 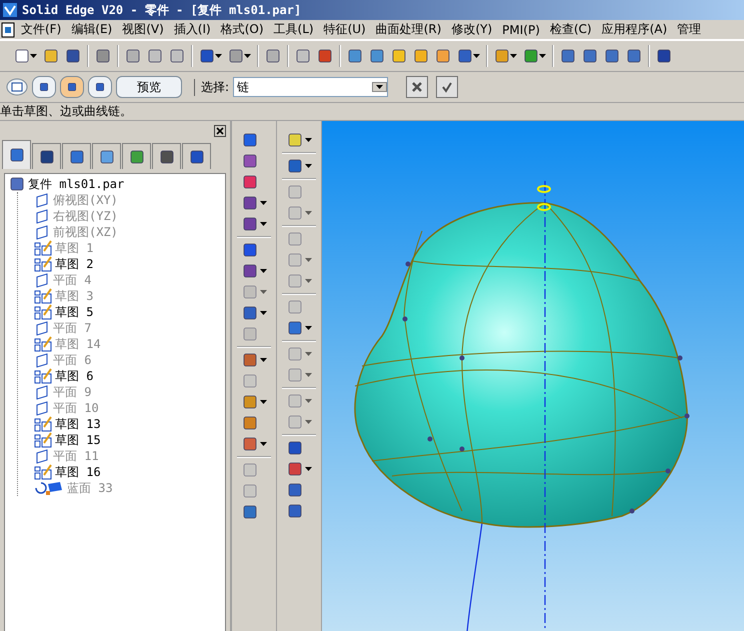 What do you see at coordinates (570, 29) in the screenshot?
I see `menu-item: 检查(C)` at bounding box center [570, 29].